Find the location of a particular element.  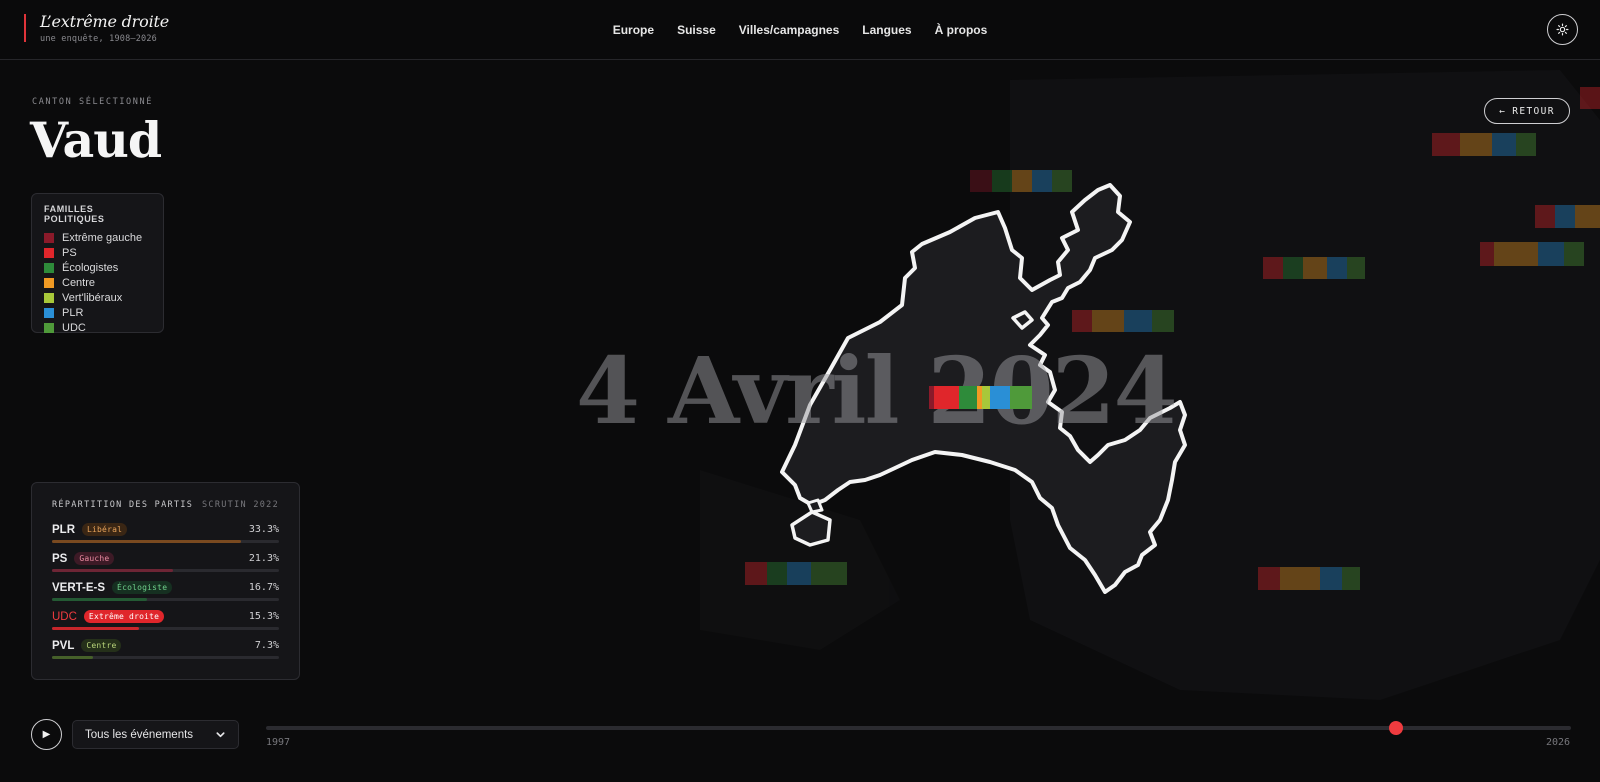

legend-item: UDC is located at coordinates (97, 327).